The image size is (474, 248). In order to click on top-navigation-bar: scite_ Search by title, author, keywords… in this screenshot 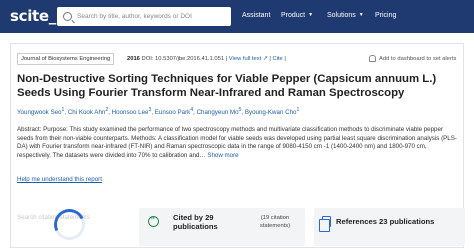, I will do `click(237, 16)`.